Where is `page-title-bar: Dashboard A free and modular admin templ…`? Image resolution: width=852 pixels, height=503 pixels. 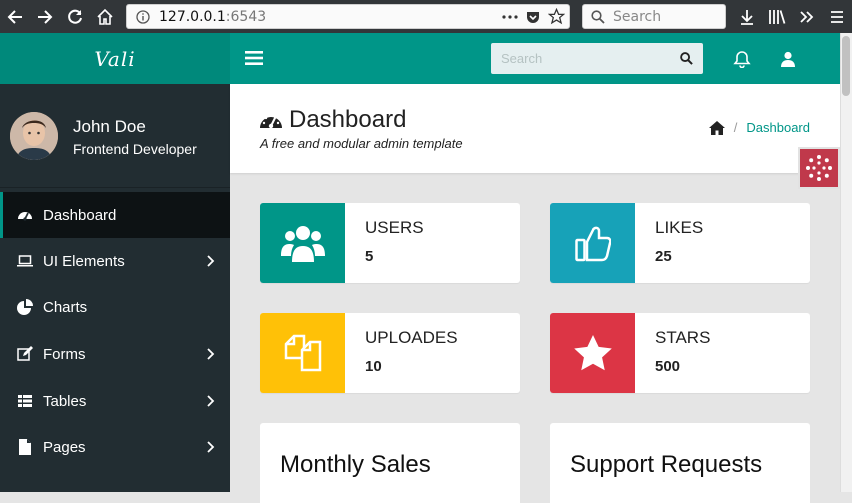
page-title-bar: Dashboard A free and modular admin templ… is located at coordinates (535, 128).